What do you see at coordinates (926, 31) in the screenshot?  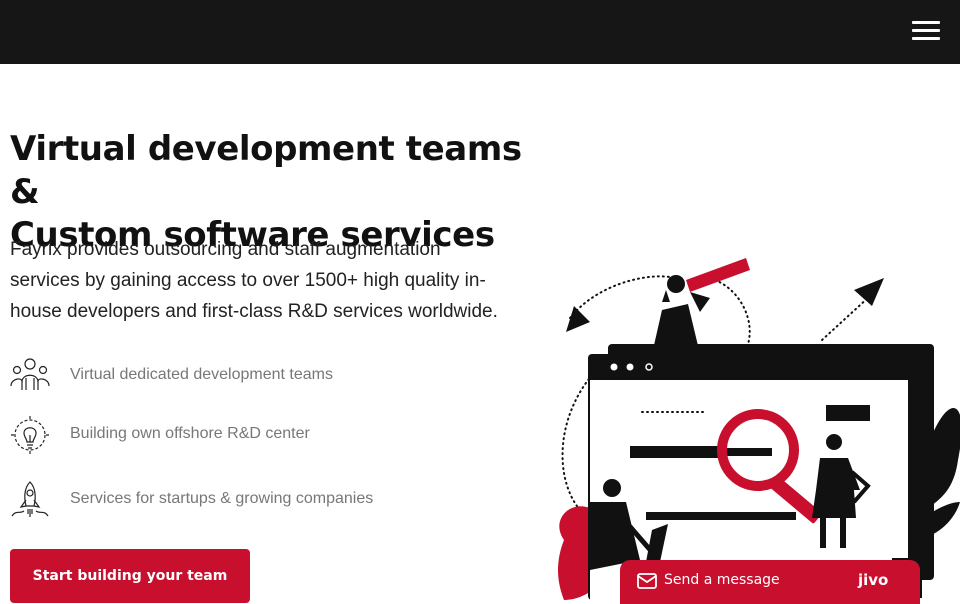 I see `hamburger-menu-icon` at bounding box center [926, 31].